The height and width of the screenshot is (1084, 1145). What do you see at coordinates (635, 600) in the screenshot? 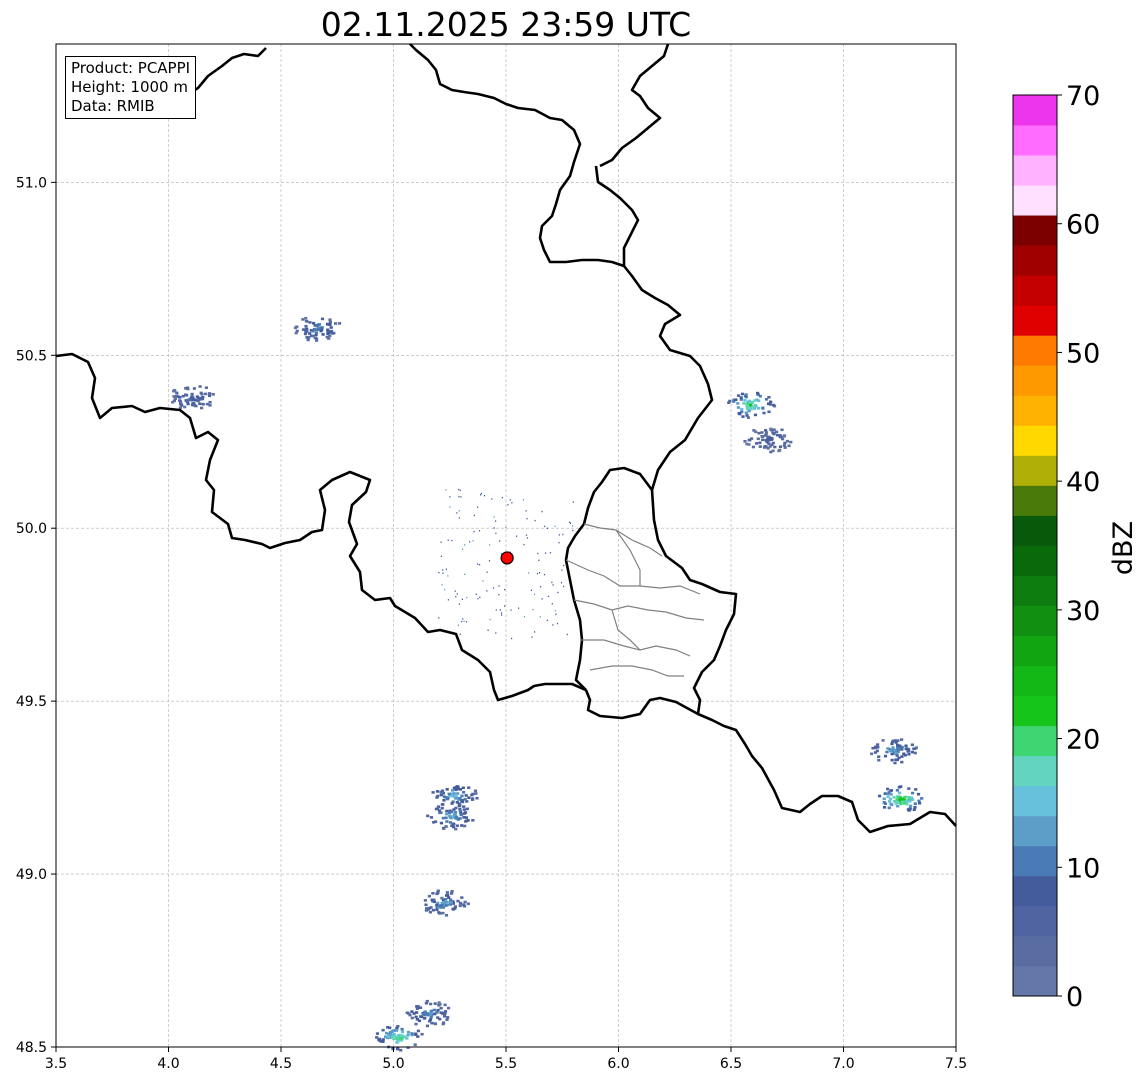
I see `luxembourg-district-borders` at bounding box center [635, 600].